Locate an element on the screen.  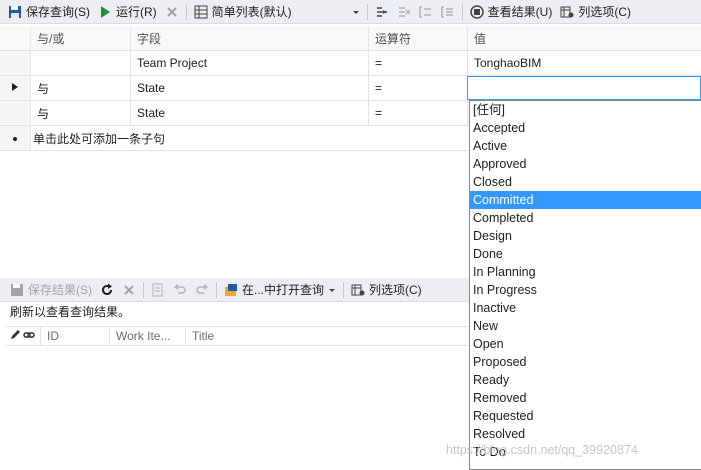
save-results-button: 保存结果(S) is located at coordinates (48, 290).